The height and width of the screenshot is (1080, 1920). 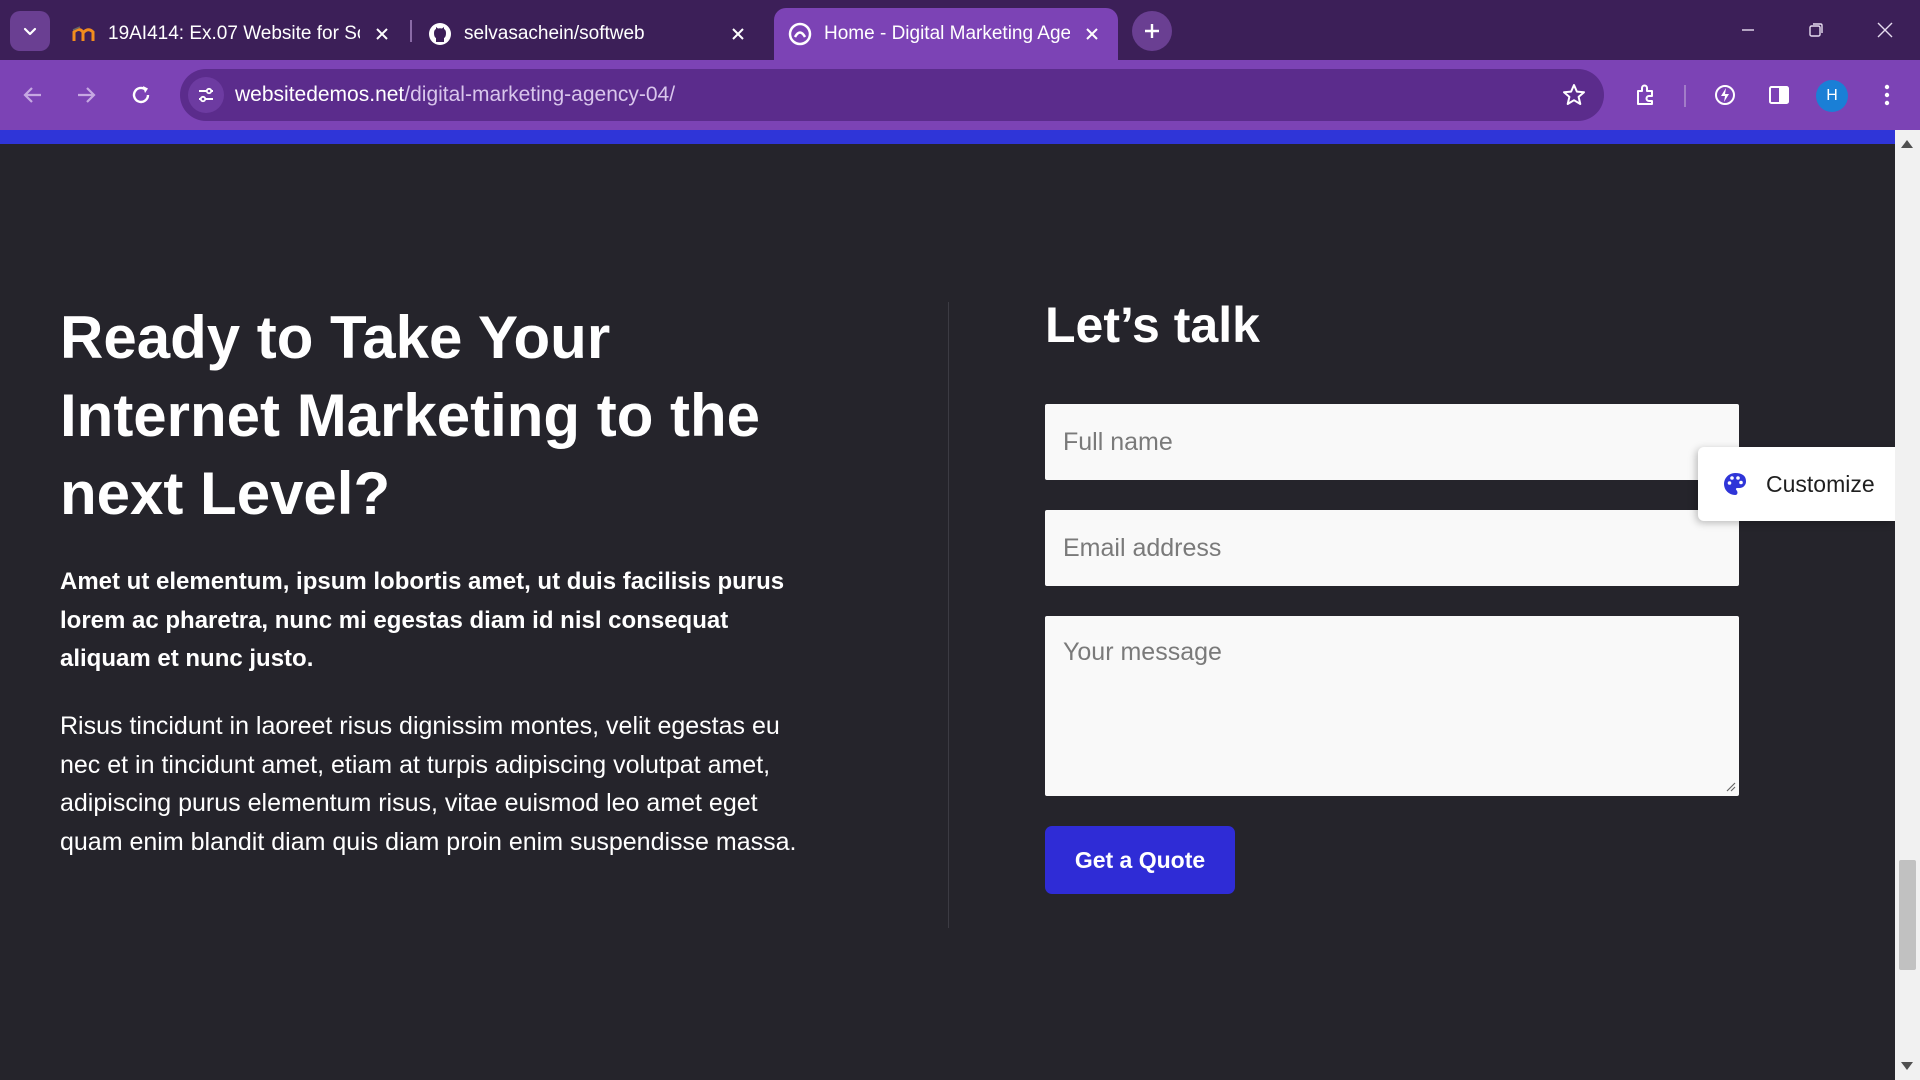 I want to click on resize-grip-icon, so click(x=1730, y=786).